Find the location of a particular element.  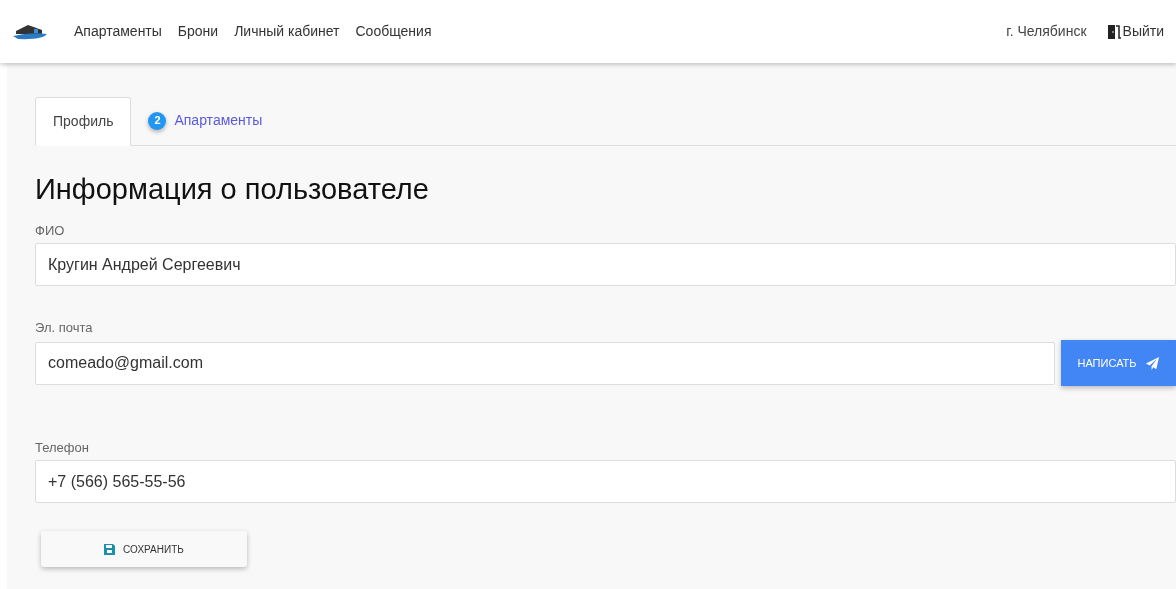

write-button: НАПИСАТЬ is located at coordinates (1118, 363).